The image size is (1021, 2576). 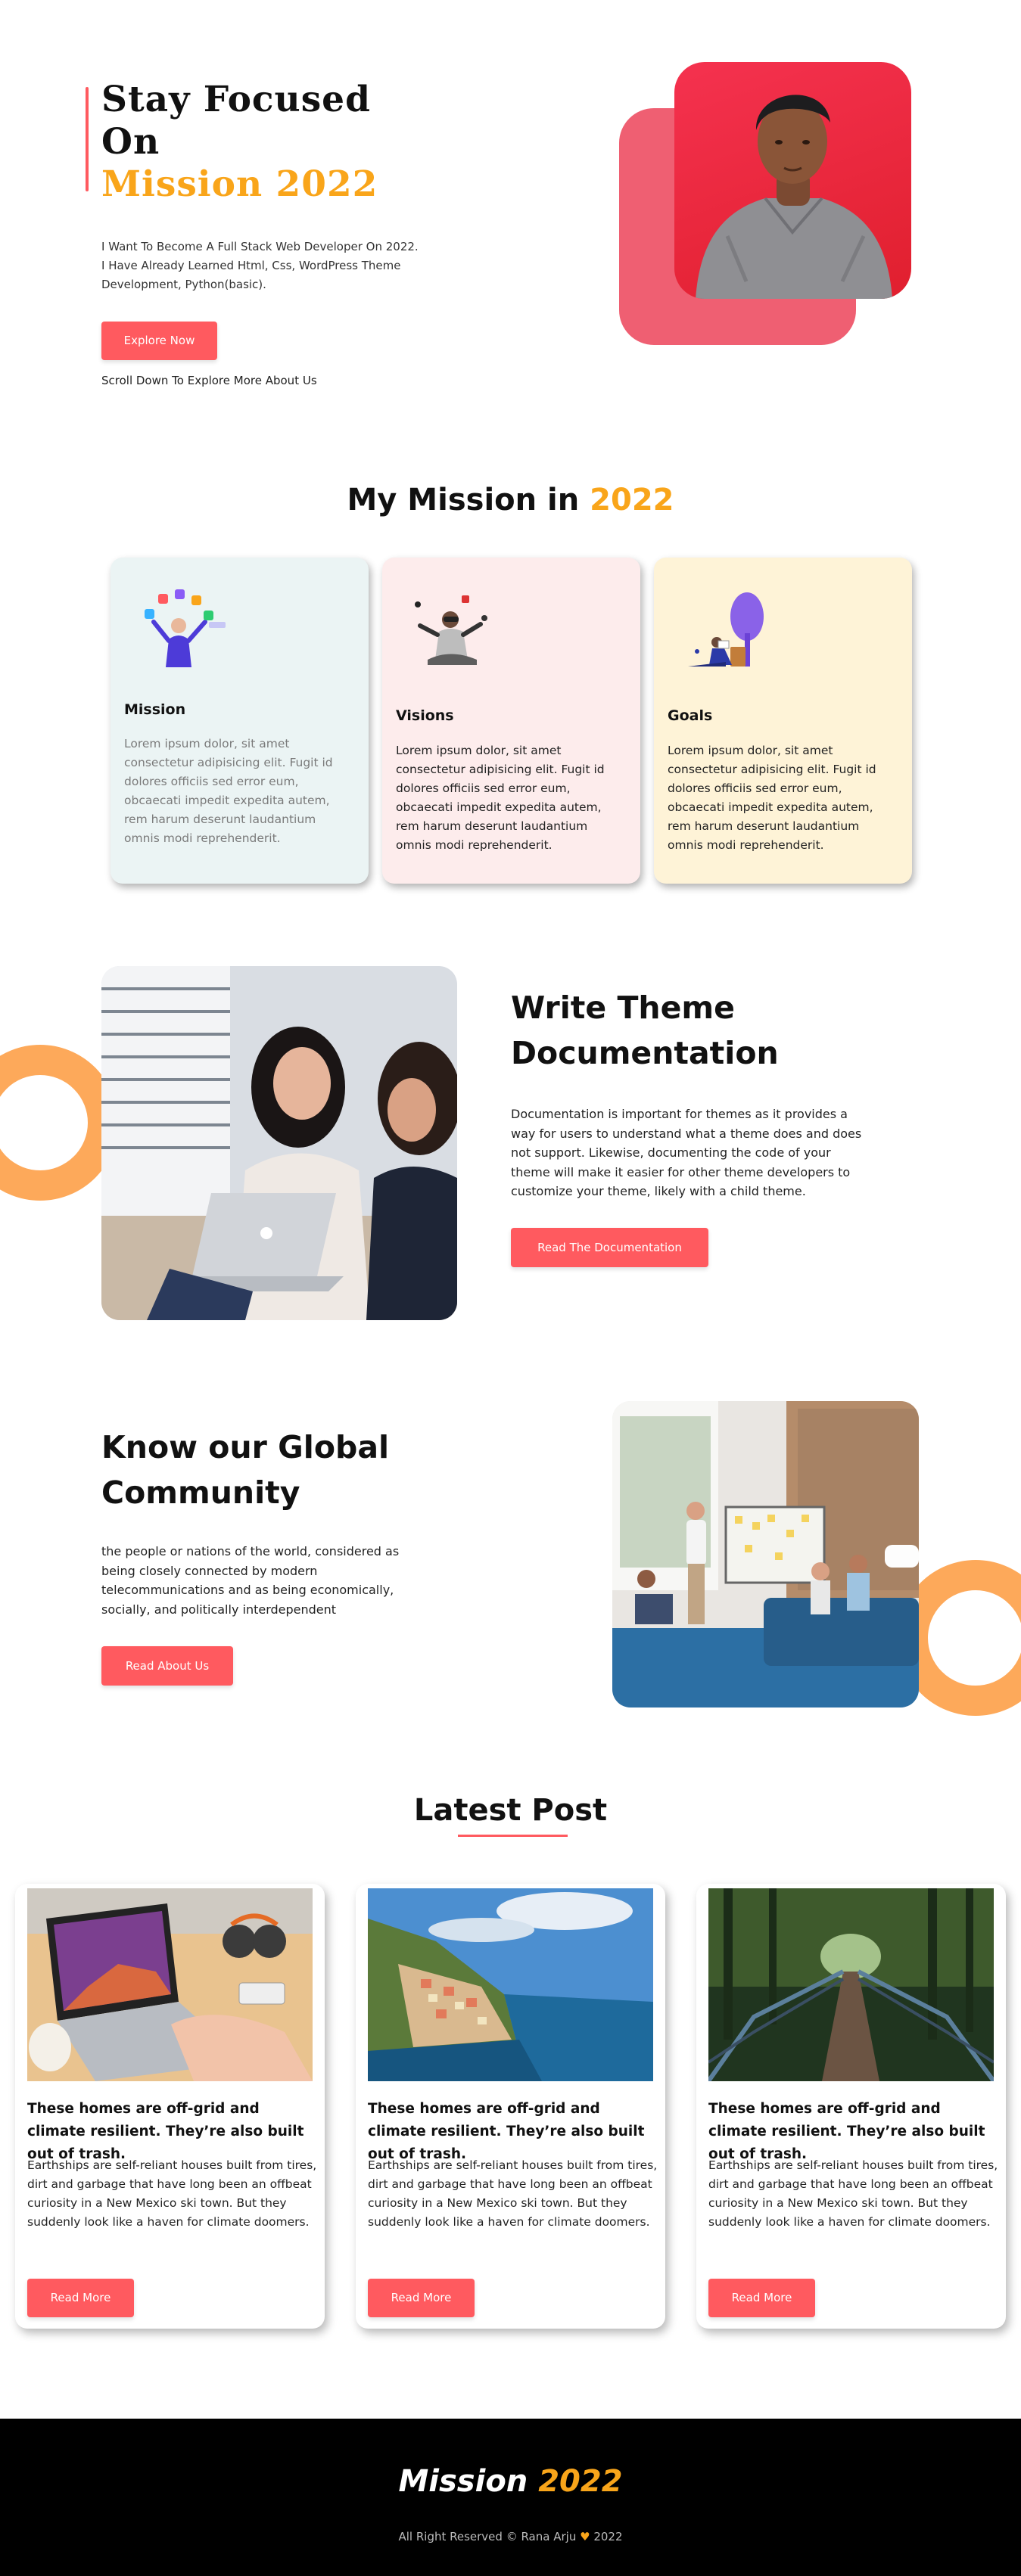 I want to click on decorative-ring-left, so click(x=59, y=1123).